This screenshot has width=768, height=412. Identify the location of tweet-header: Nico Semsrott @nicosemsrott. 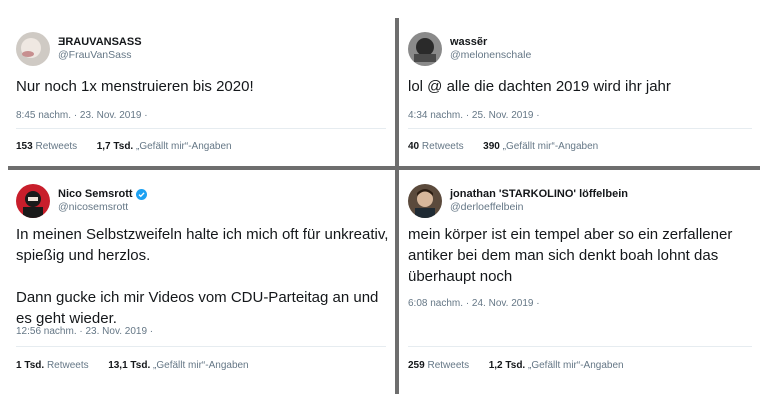
(81, 201).